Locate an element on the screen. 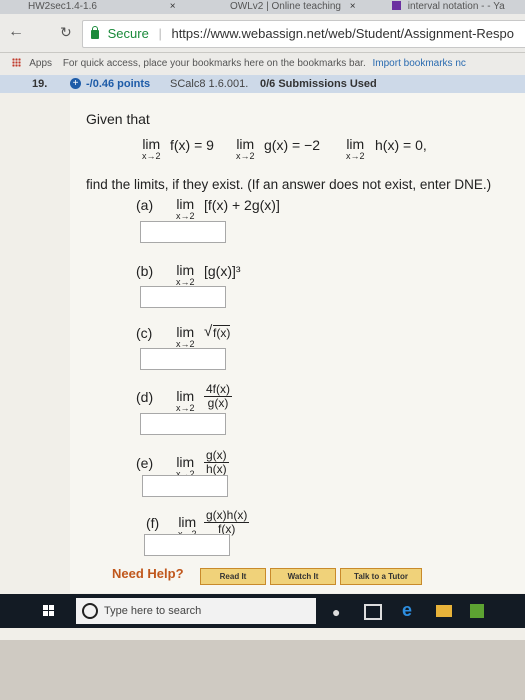  part-c-lim: lim x→2 is located at coordinates (185, 336).